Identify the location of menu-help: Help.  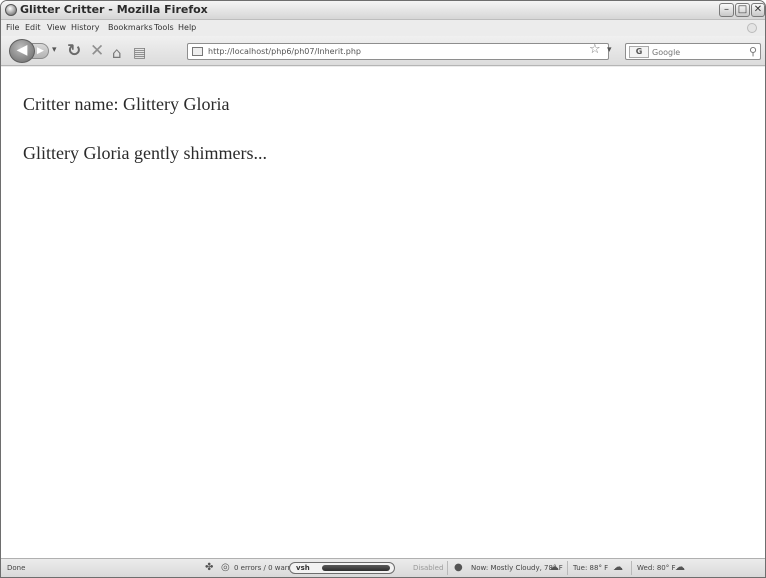
(187, 27).